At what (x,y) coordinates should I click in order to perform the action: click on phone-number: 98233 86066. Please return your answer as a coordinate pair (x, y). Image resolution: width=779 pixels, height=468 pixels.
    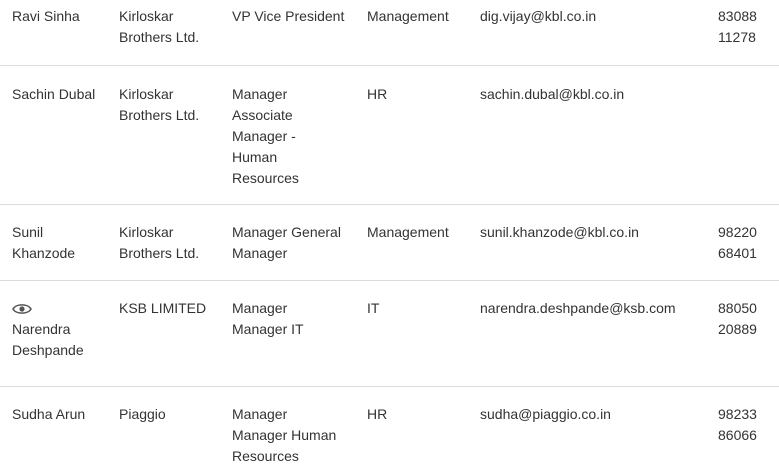
    Looking at the image, I should click on (743, 425).